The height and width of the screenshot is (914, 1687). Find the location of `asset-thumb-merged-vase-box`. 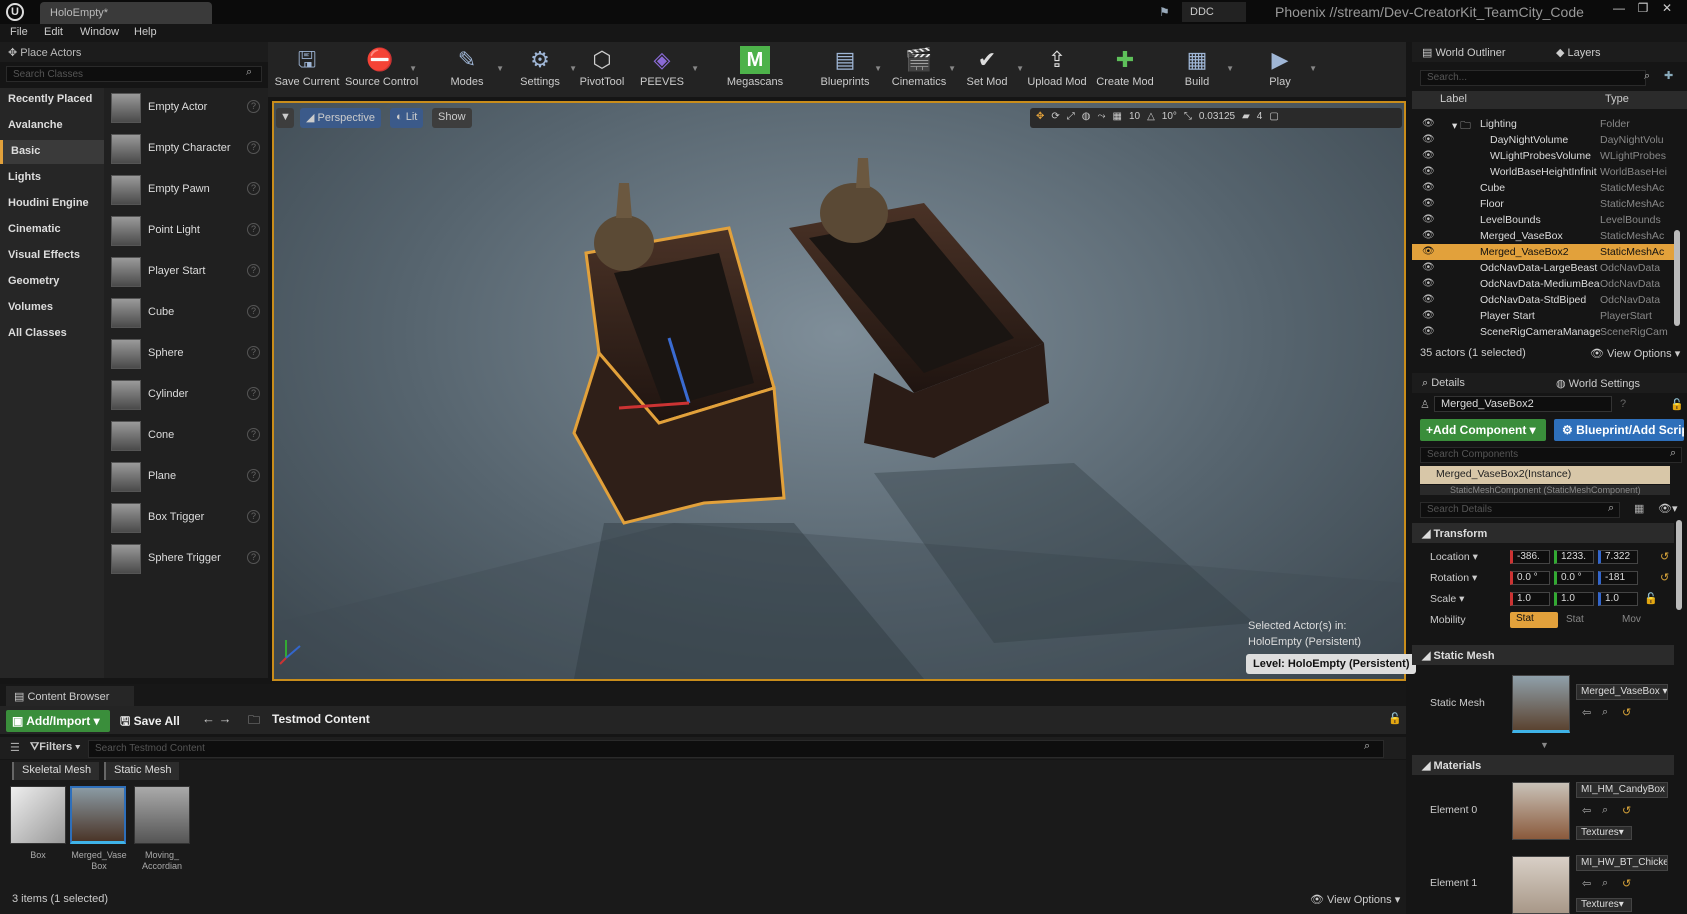

asset-thumb-merged-vase-box is located at coordinates (98, 815).